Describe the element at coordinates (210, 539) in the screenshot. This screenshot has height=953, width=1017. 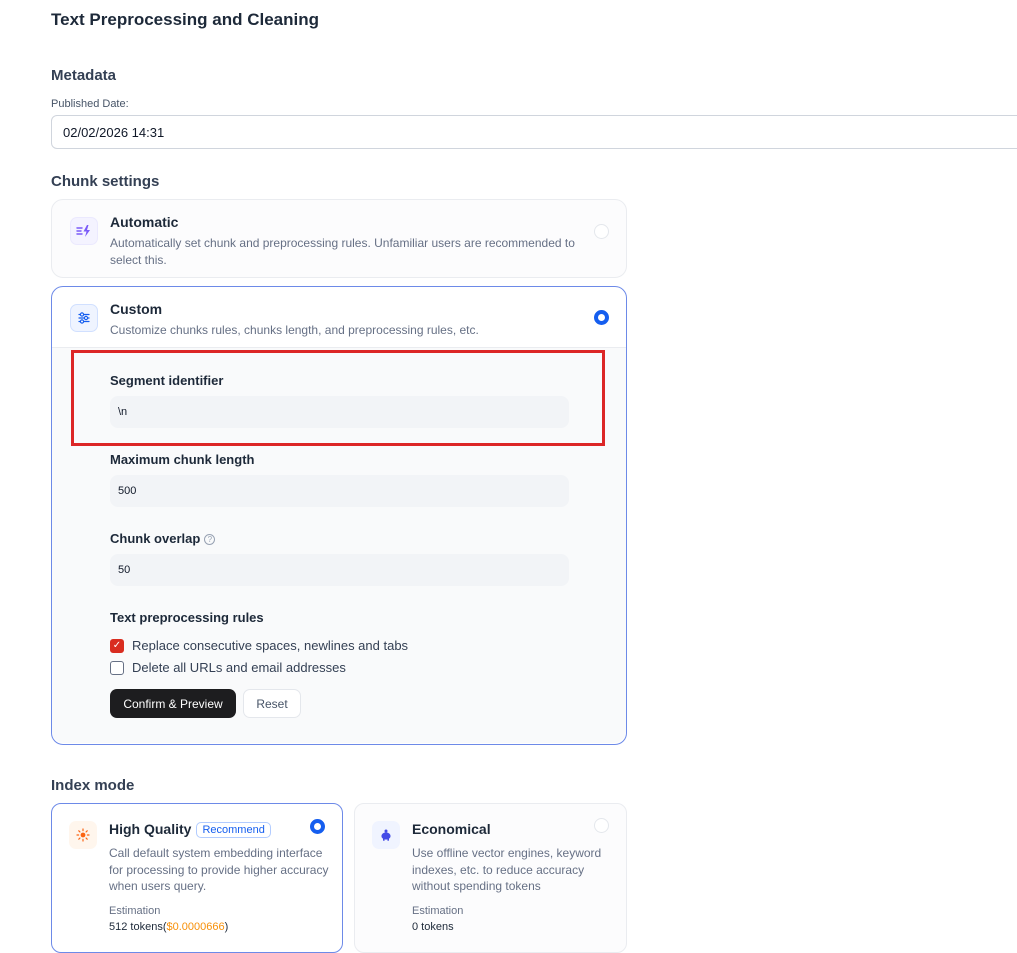
I see `help-icon: ?` at that location.